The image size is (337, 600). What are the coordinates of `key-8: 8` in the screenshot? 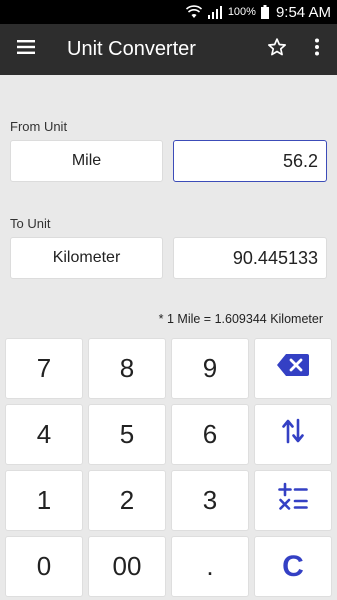 It's located at (127, 368).